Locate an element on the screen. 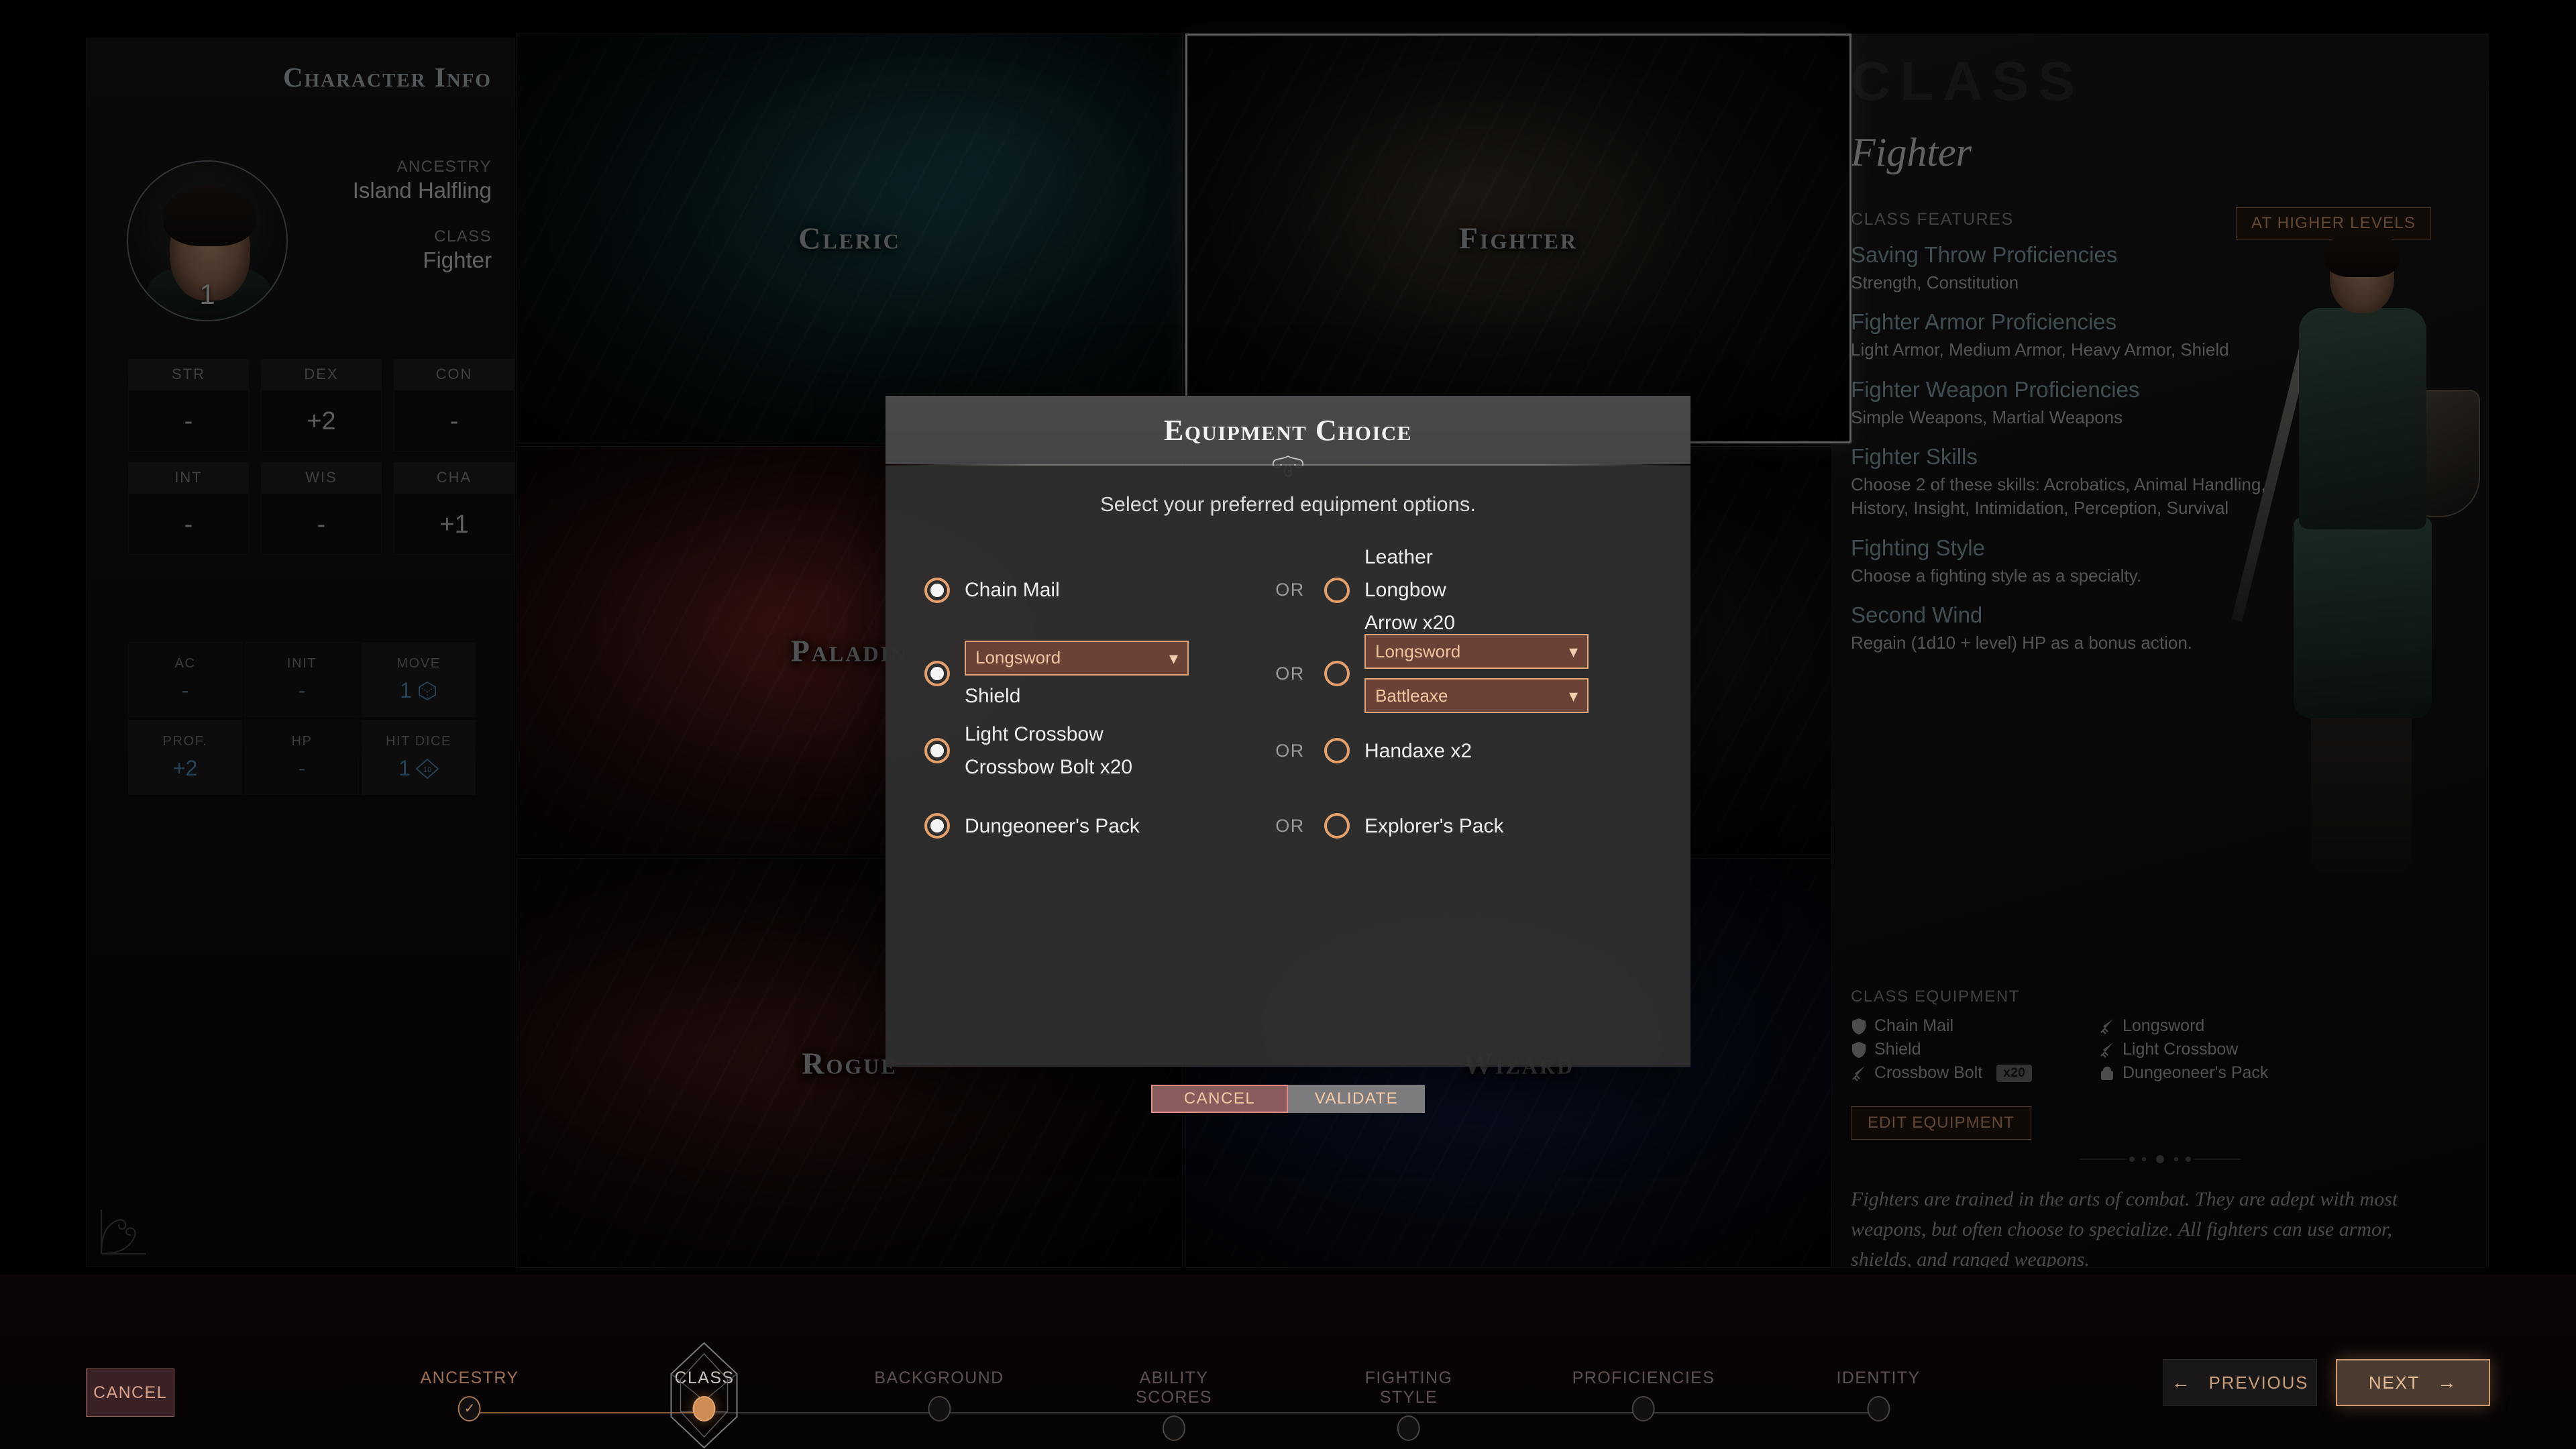  dropdown-value: Longsword is located at coordinates (1418, 651).